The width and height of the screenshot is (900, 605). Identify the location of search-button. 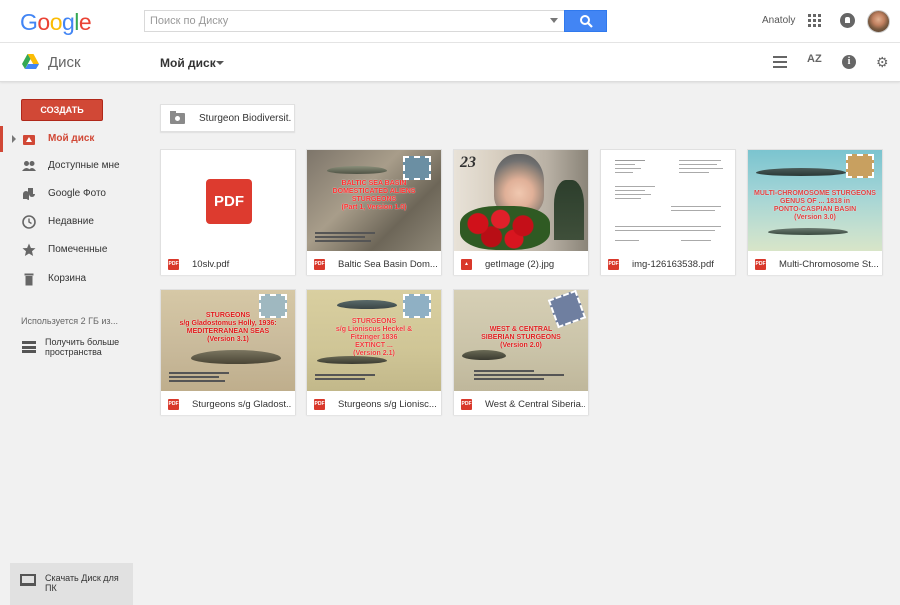
(585, 21).